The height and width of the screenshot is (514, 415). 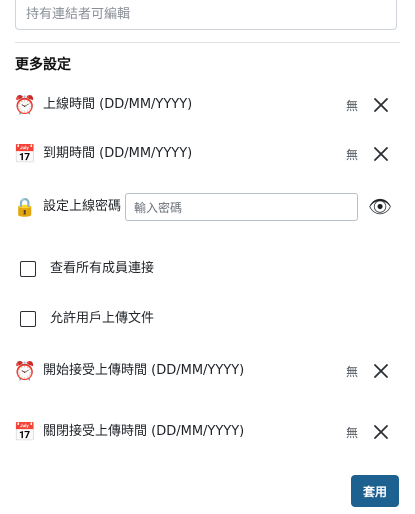 I want to click on view-members-label: 查看所有成員連接, so click(x=102, y=268).